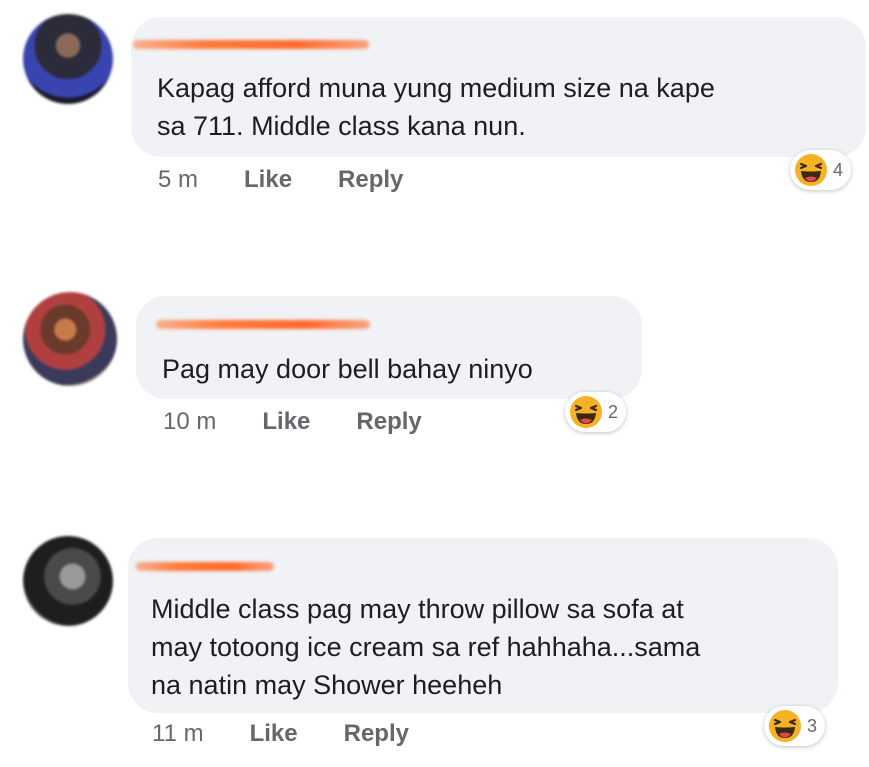 This screenshot has width=869, height=767. Describe the element at coordinates (178, 734) in the screenshot. I see `comment-timestamp: 11 m` at that location.